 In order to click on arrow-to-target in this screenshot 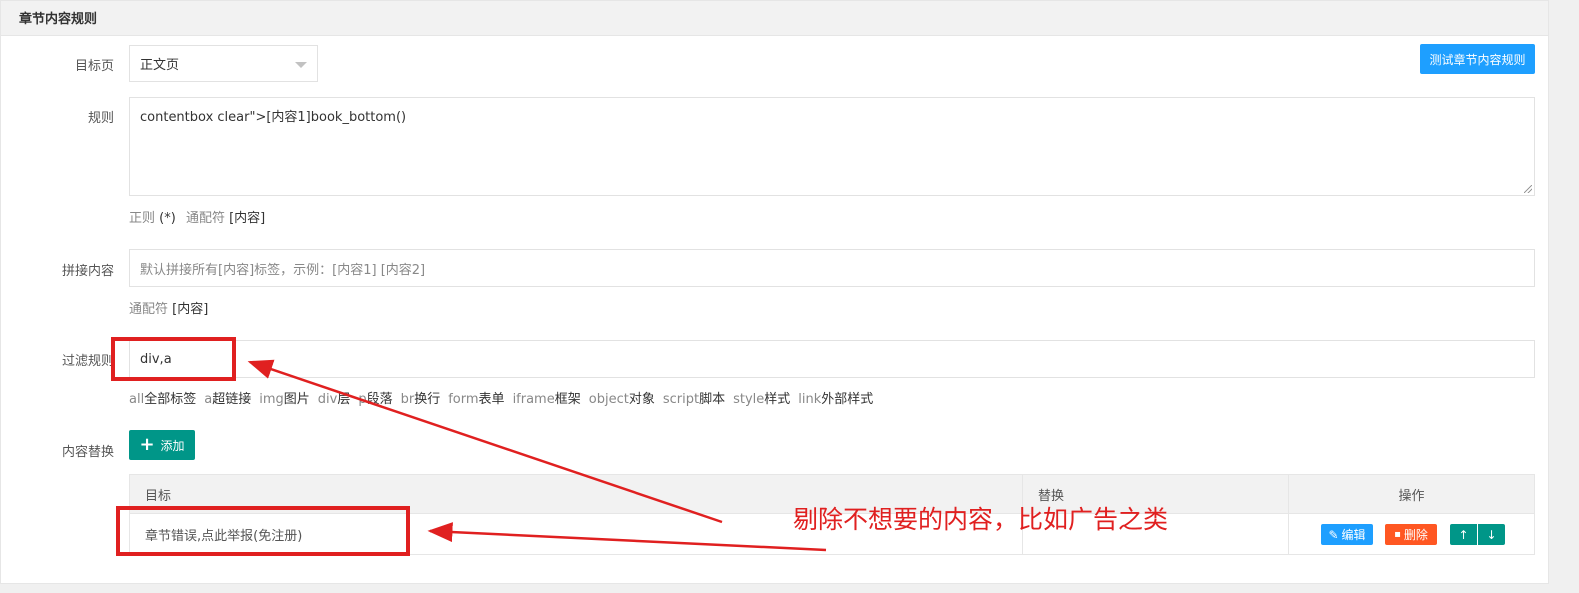, I will do `click(627, 537)`.